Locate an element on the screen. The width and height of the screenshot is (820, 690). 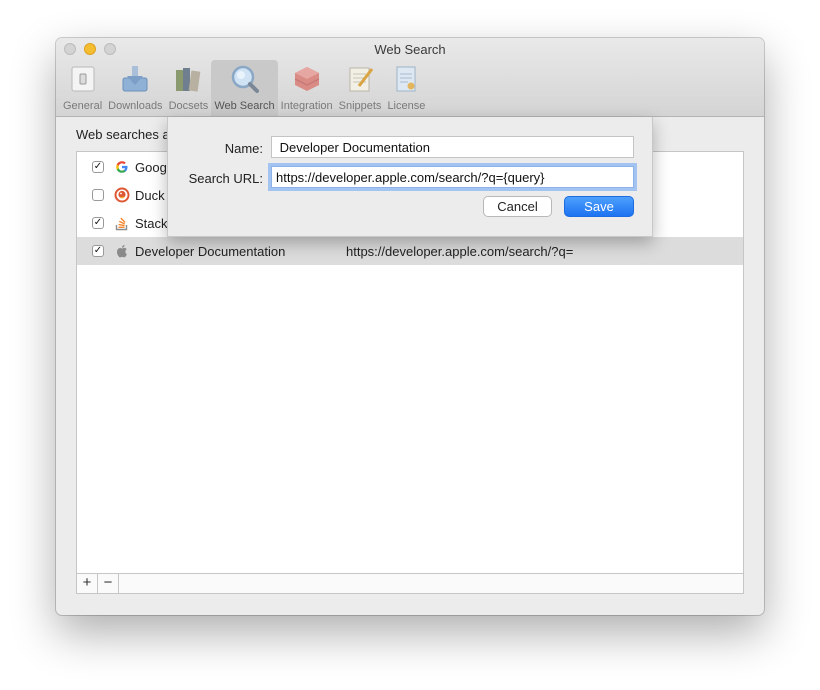
books-icon is located at coordinates (188, 79).